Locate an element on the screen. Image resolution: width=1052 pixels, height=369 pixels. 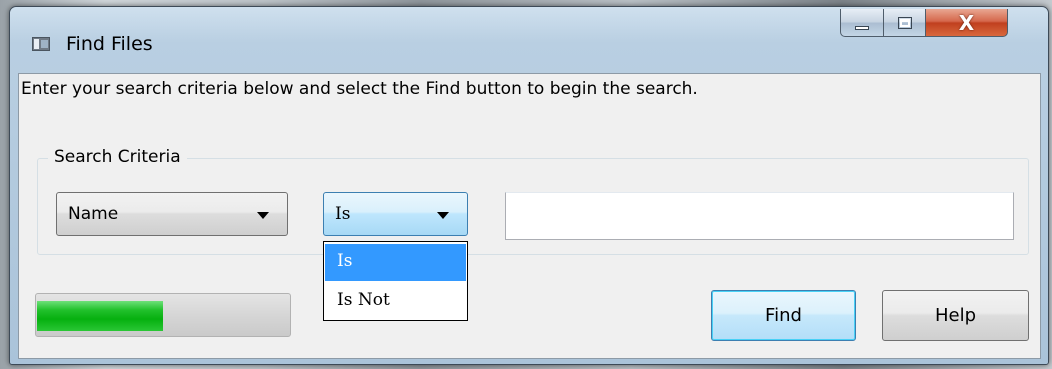
dropdown-option-is: Is is located at coordinates (395, 262).